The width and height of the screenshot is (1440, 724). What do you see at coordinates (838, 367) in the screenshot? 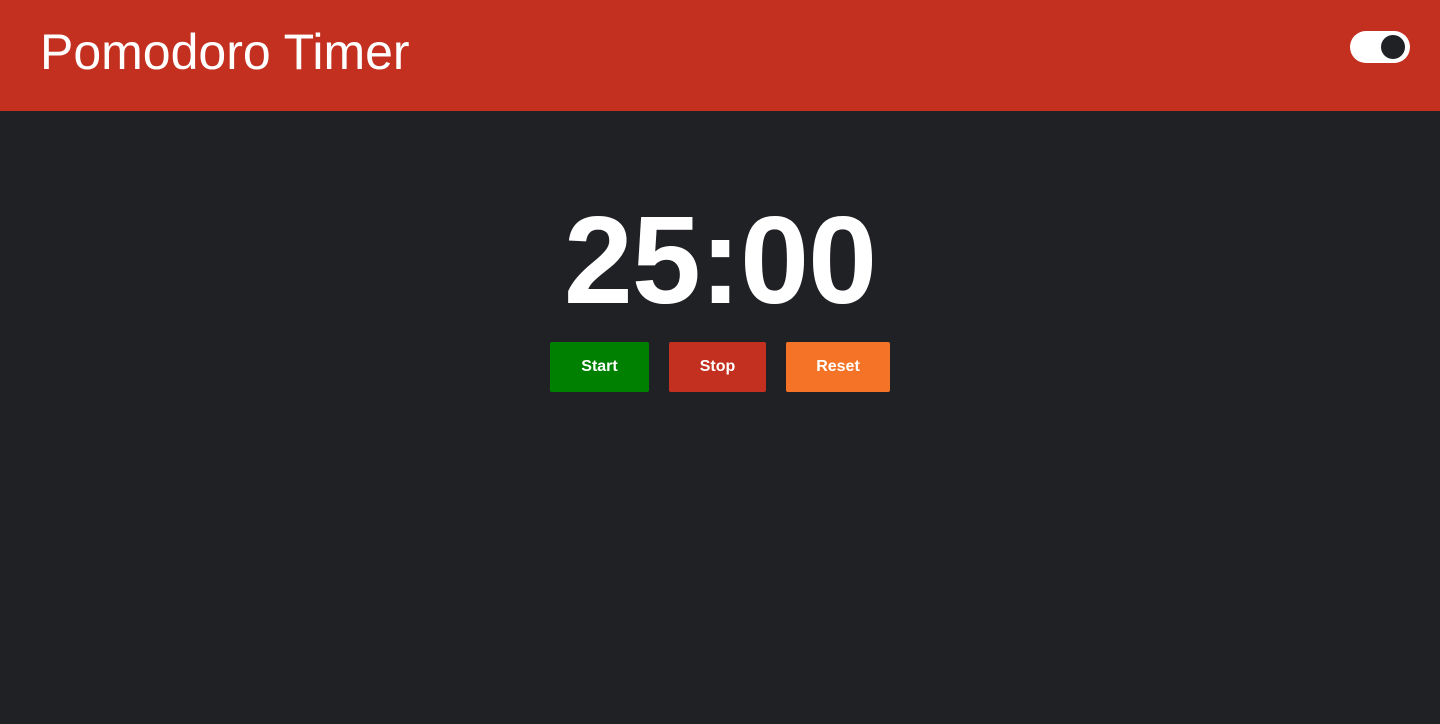
I see `reset-button: Reset` at bounding box center [838, 367].